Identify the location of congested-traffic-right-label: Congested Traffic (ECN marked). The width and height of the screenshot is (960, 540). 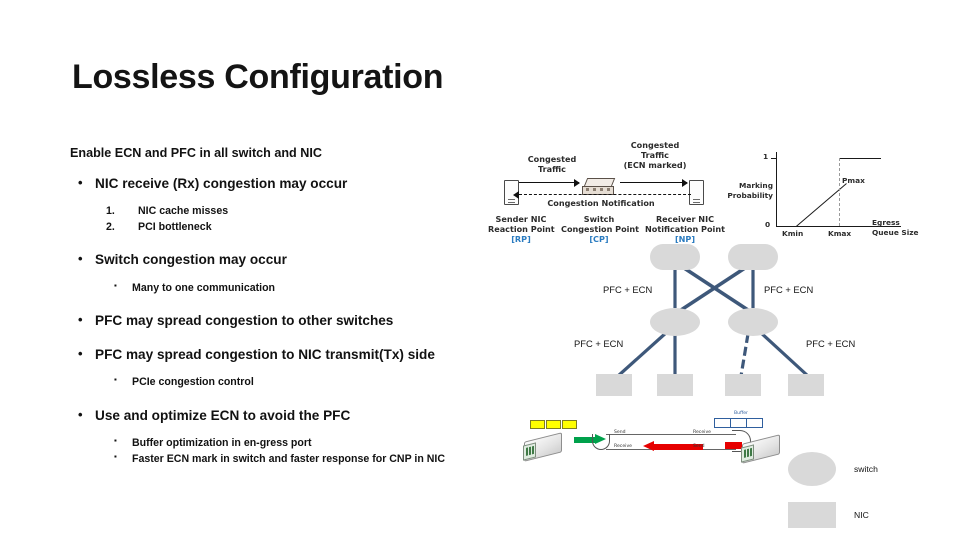
(655, 155).